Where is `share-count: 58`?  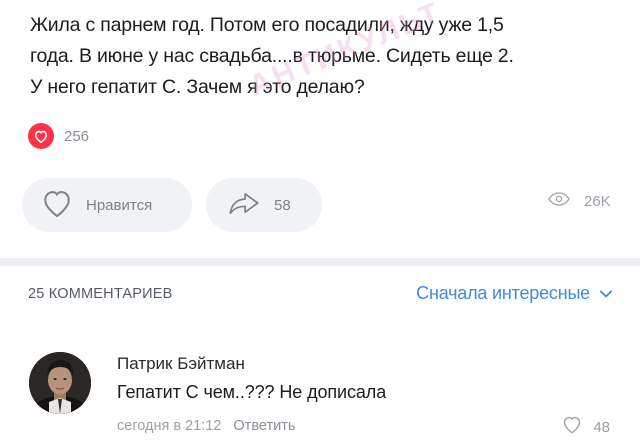 share-count: 58 is located at coordinates (282, 205).